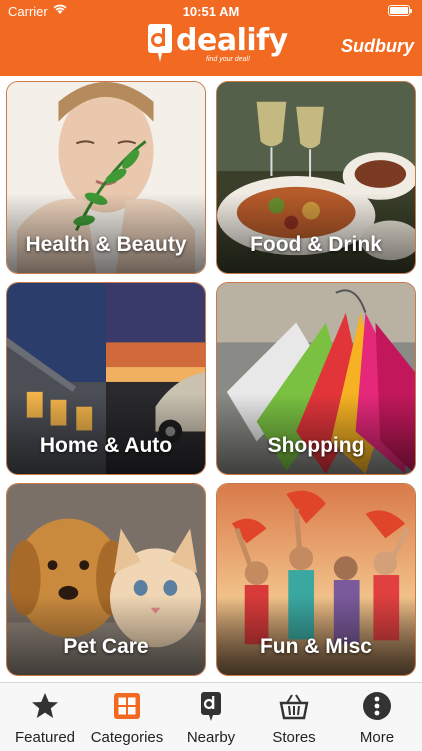 The width and height of the screenshot is (422, 751). What do you see at coordinates (294, 707) in the screenshot?
I see `basket-icon` at bounding box center [294, 707].